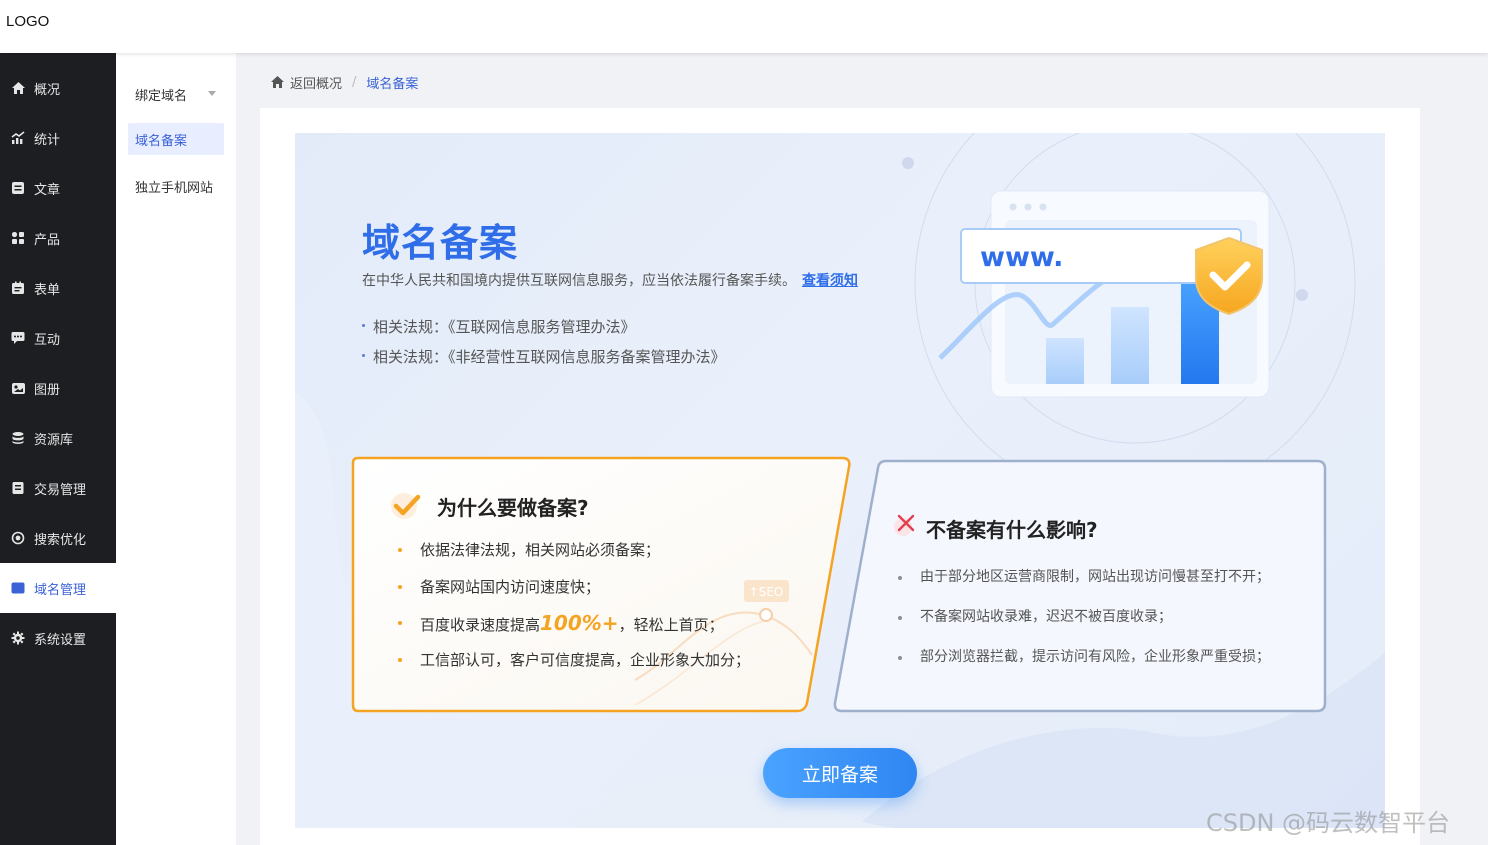 The width and height of the screenshot is (1488, 845). I want to click on nav-item-label: 系统设置, so click(60, 640).